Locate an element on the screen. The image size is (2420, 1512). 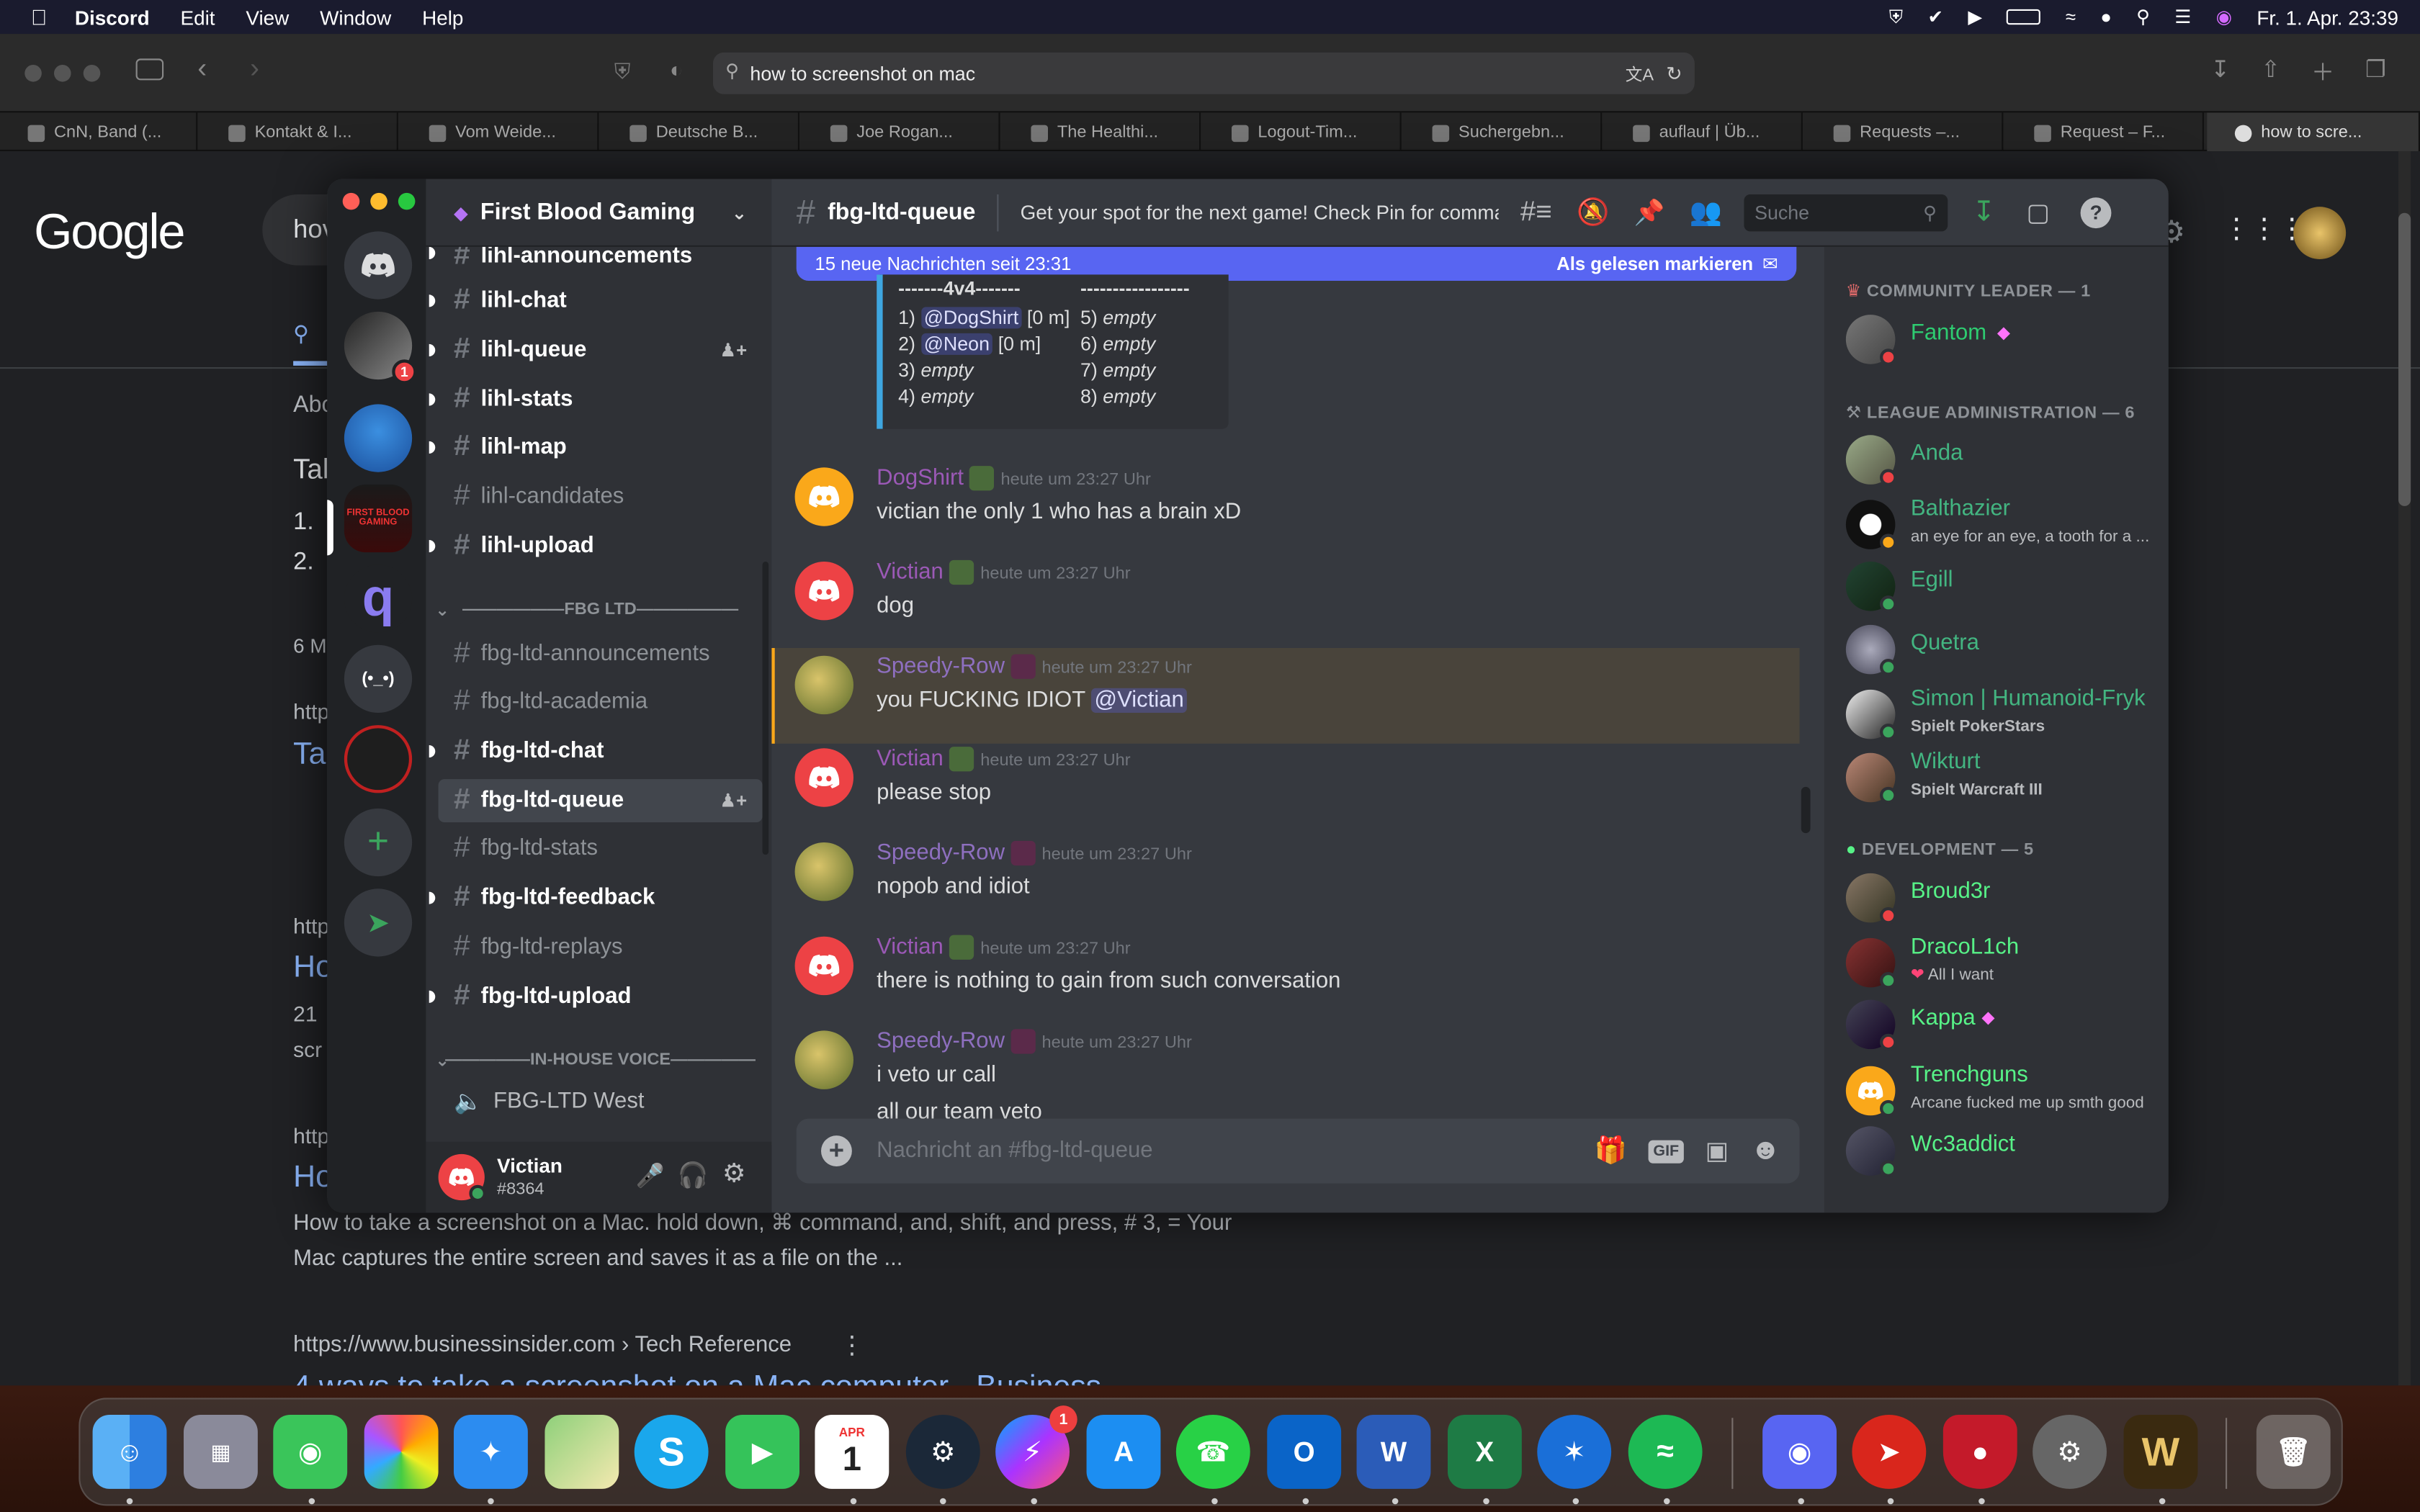
settings-gear-icon: ⚙ is located at coordinates (734, 1173).